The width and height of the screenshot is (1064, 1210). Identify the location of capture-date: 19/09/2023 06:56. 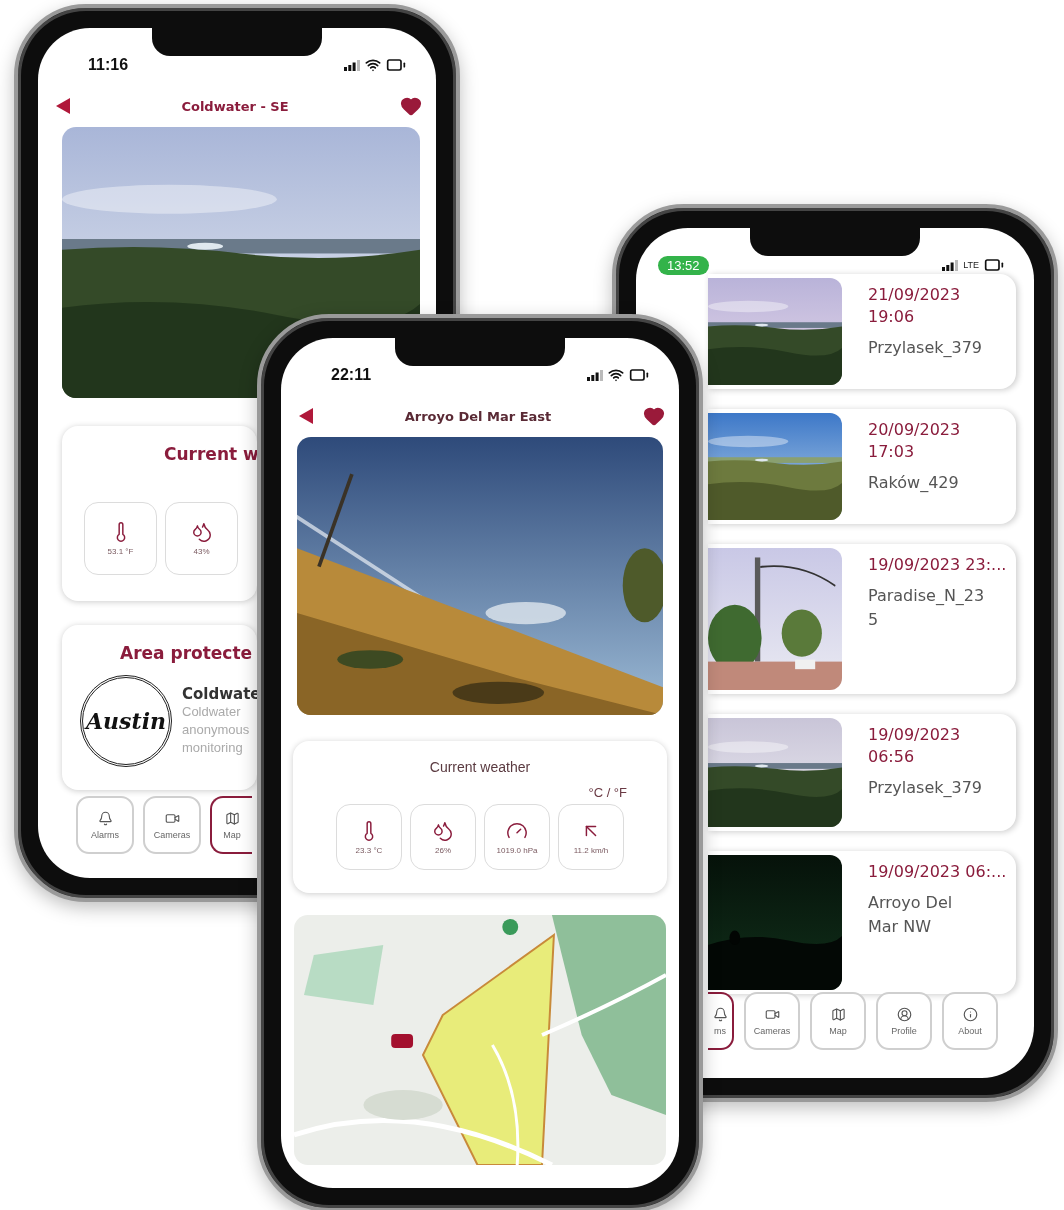
(915, 746).